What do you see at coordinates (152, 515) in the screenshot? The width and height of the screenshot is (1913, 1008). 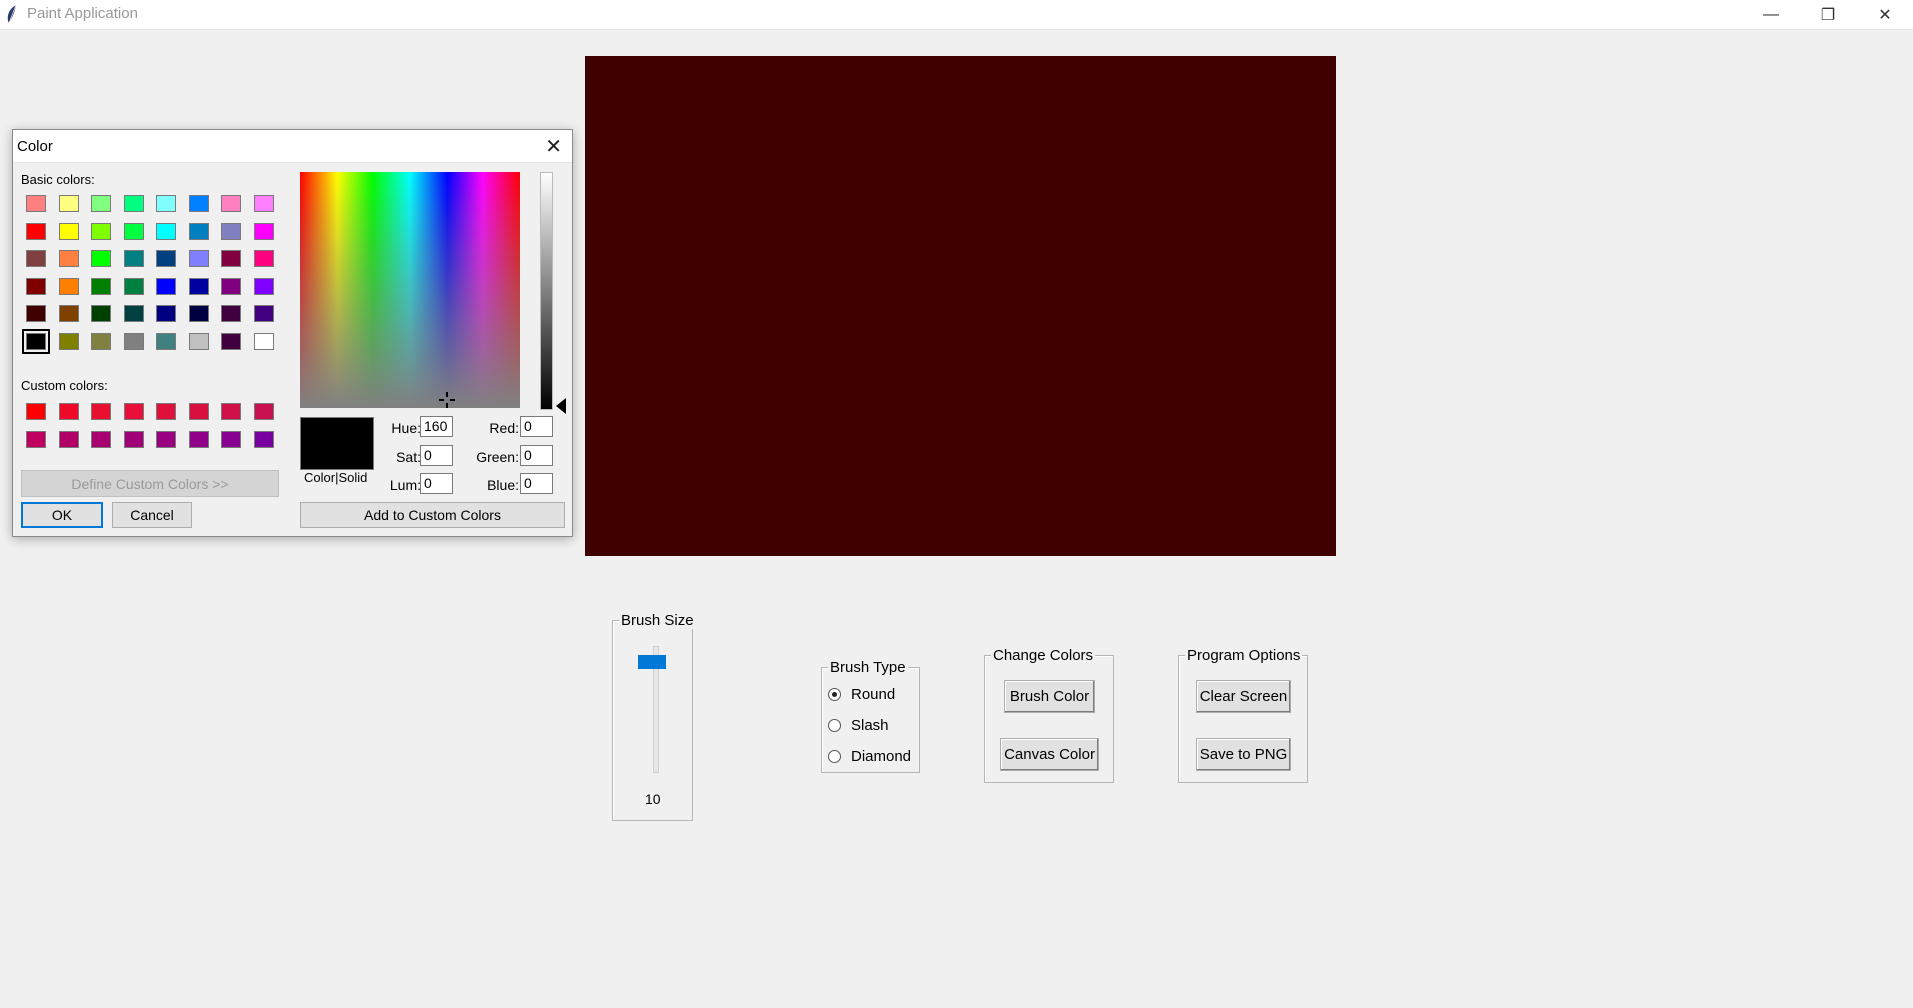 I see `cancel-button: Cancel` at bounding box center [152, 515].